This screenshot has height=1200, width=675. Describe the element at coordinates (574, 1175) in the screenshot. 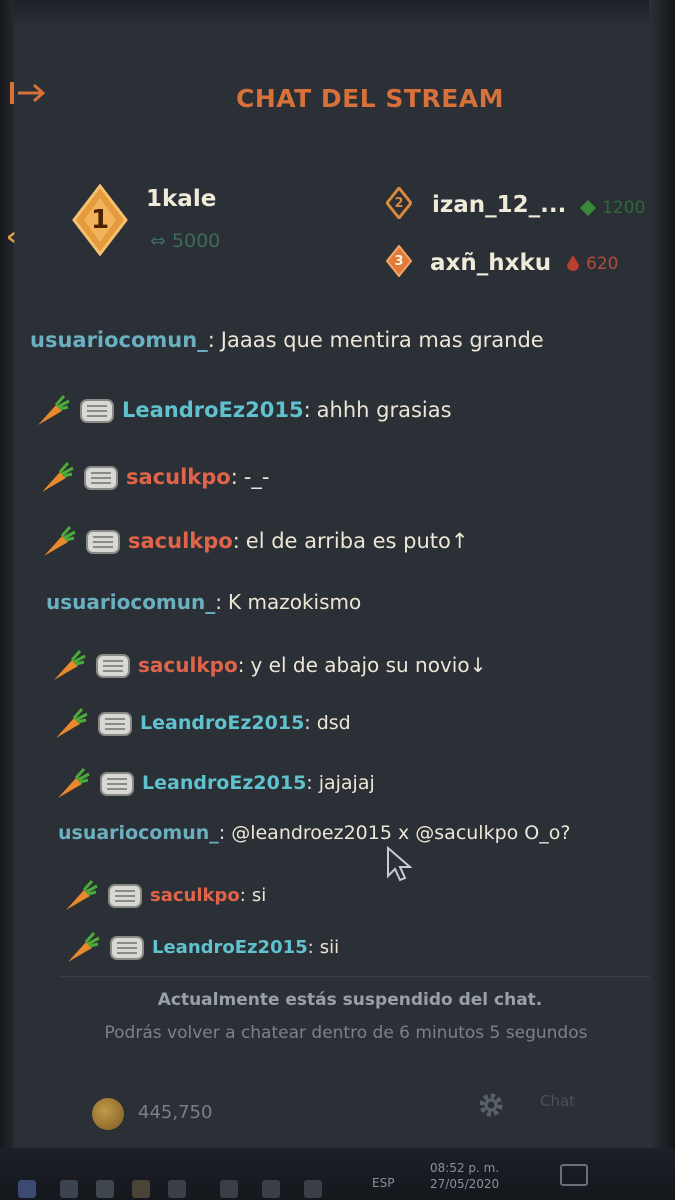

I see `notification-icon` at that location.